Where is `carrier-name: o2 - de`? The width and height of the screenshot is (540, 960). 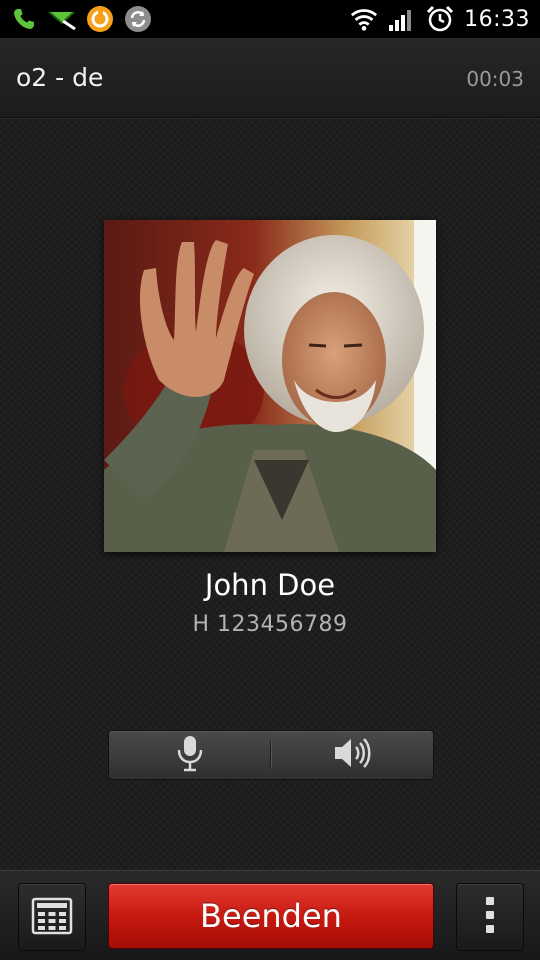 carrier-name: o2 - de is located at coordinates (60, 77).